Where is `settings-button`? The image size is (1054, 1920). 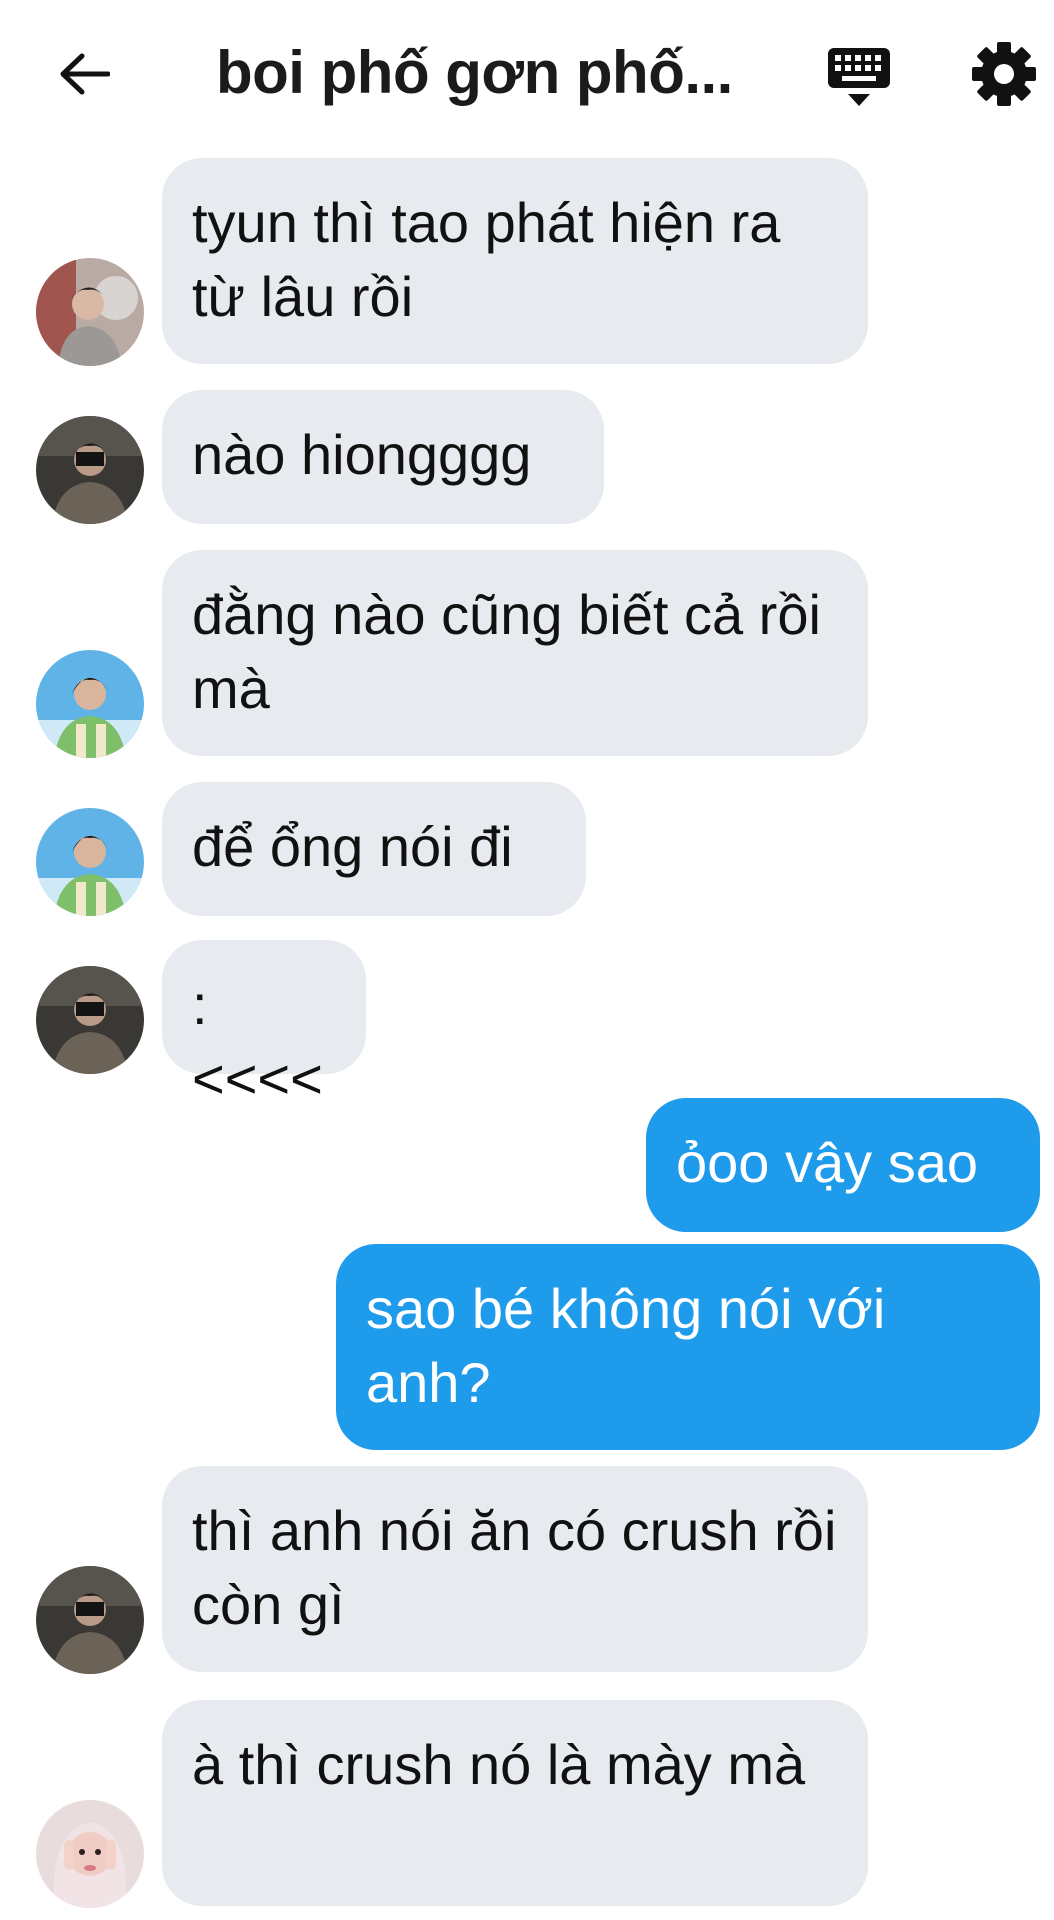 settings-button is located at coordinates (1004, 74).